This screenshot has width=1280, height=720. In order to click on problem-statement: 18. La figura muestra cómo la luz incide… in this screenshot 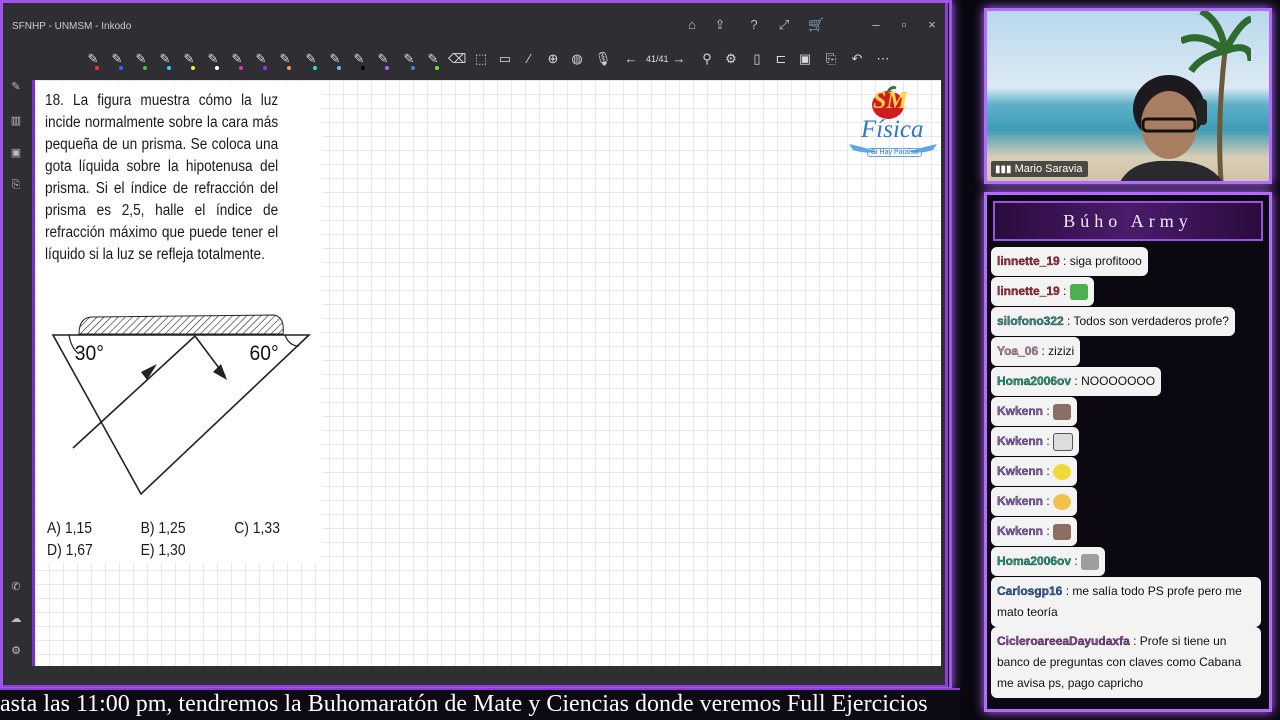, I will do `click(161, 178)`.